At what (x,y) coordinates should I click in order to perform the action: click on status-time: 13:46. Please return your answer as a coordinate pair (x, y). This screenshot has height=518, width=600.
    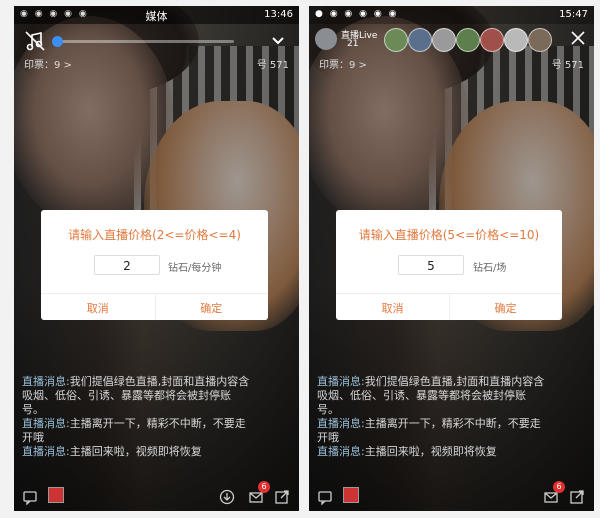
    Looking at the image, I should click on (278, 14).